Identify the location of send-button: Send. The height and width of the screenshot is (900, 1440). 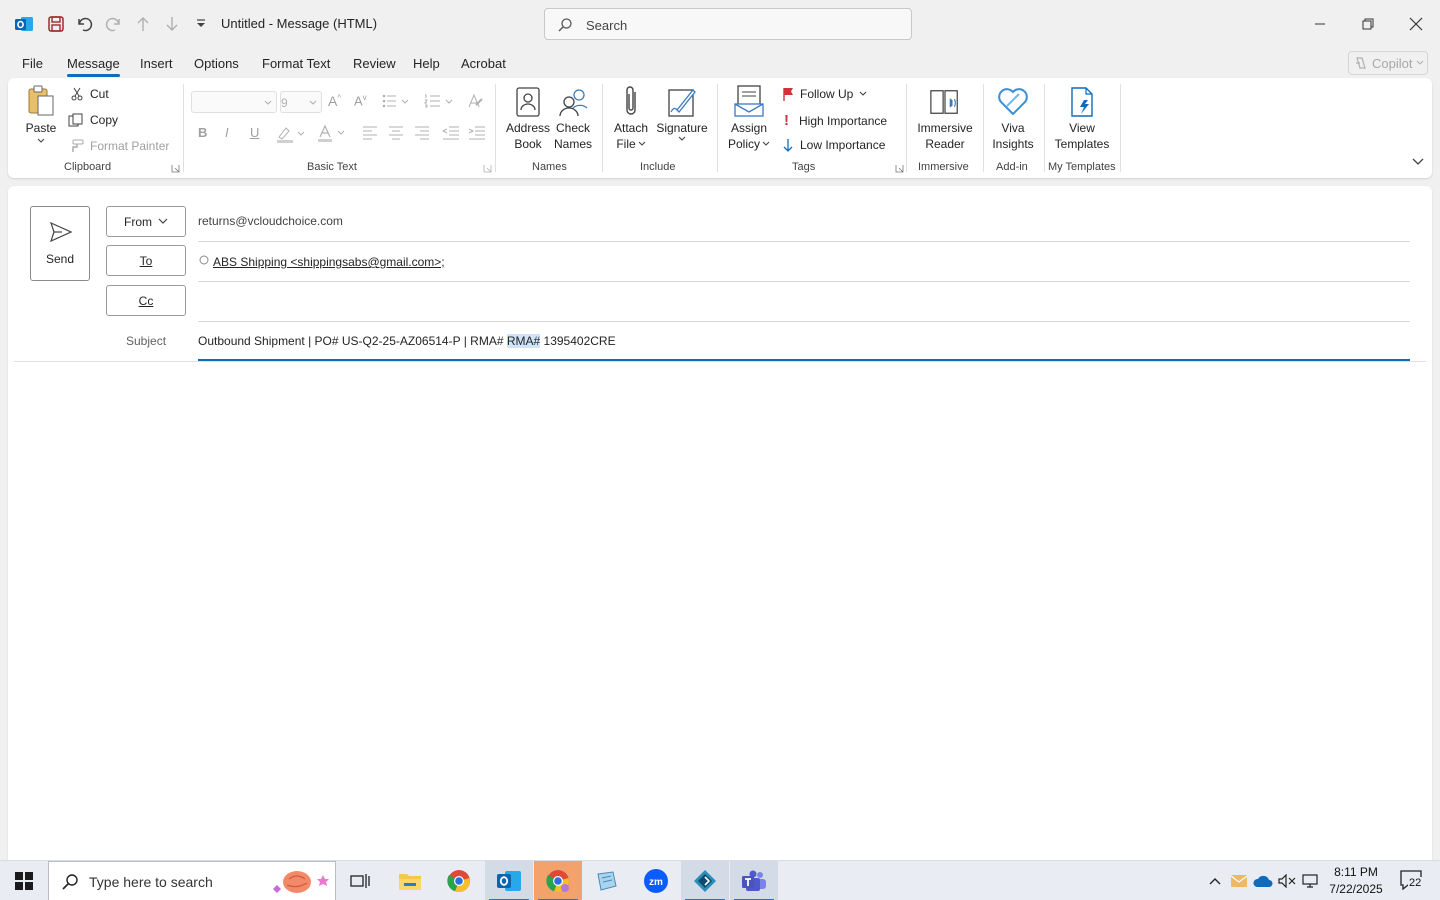
(60, 243).